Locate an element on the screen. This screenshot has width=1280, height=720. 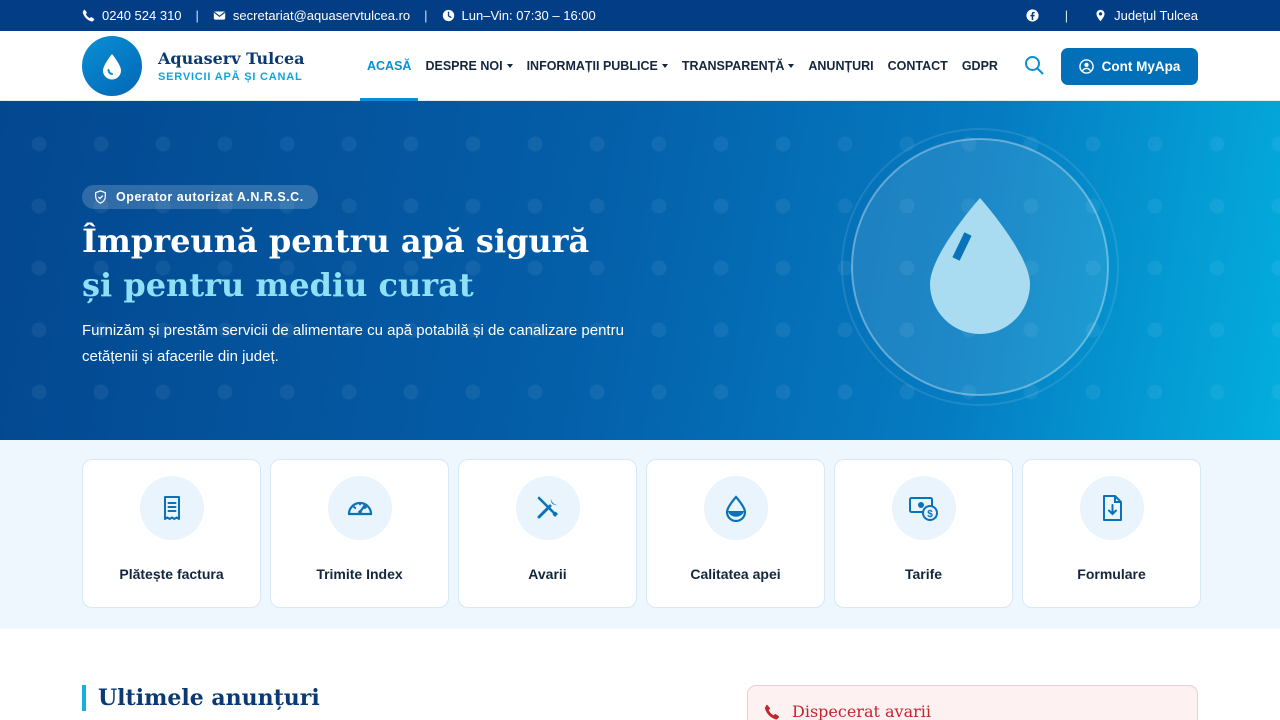
quick-link-label: Plătește factura is located at coordinates (171, 574).